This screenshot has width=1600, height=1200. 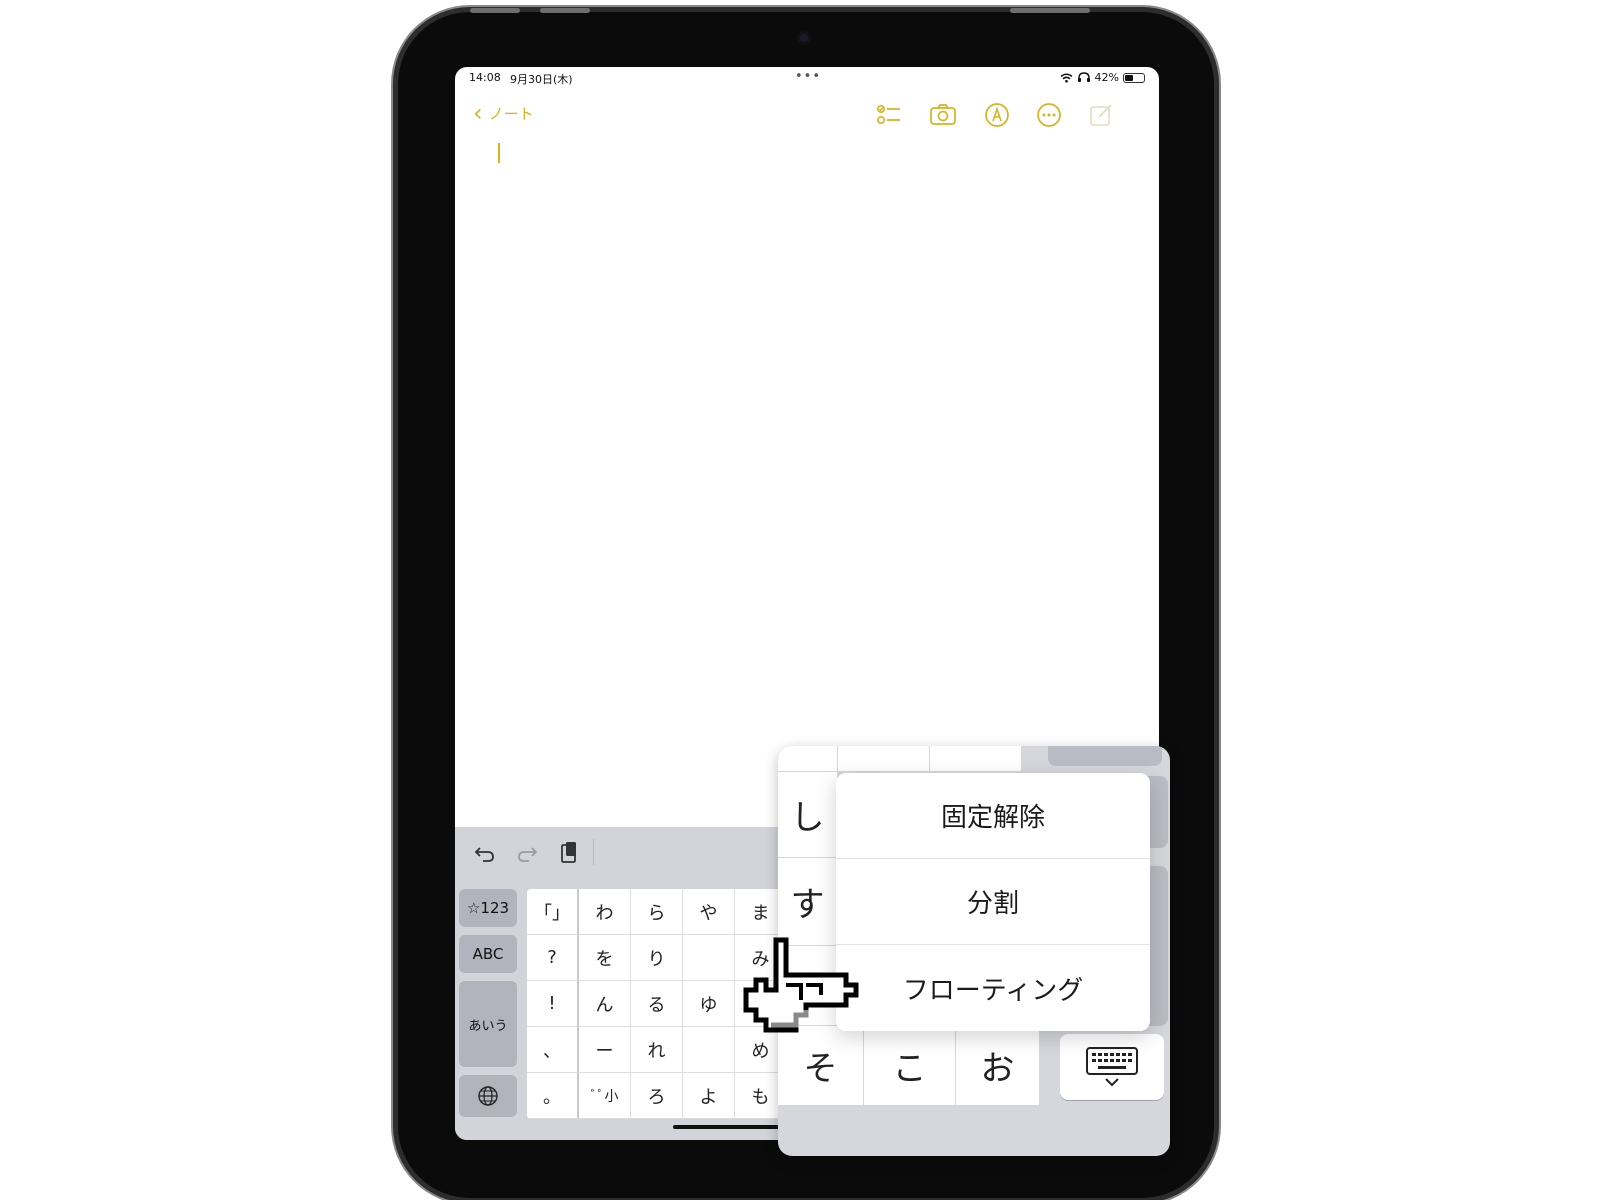 What do you see at coordinates (511, 113) in the screenshot?
I see `back-label: ノート` at bounding box center [511, 113].